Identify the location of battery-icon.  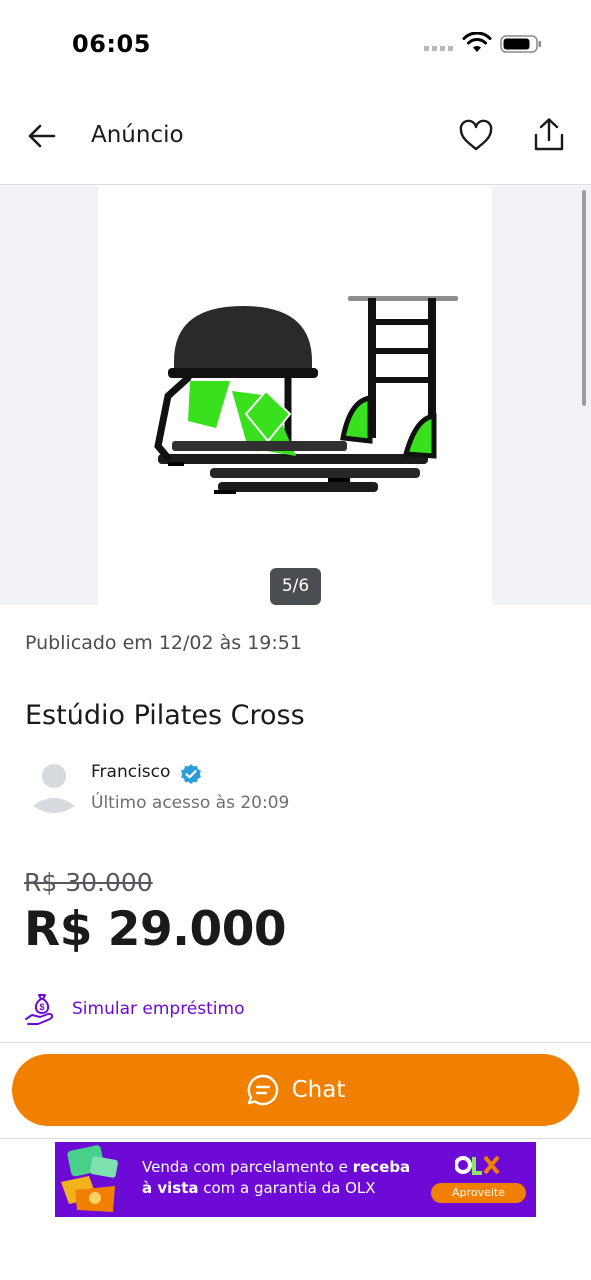
(520, 44).